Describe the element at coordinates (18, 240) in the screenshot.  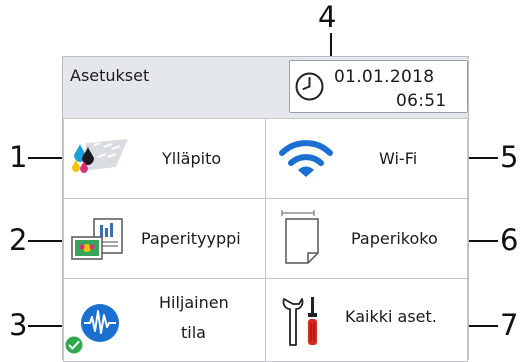
I see `callout-2: 2` at that location.